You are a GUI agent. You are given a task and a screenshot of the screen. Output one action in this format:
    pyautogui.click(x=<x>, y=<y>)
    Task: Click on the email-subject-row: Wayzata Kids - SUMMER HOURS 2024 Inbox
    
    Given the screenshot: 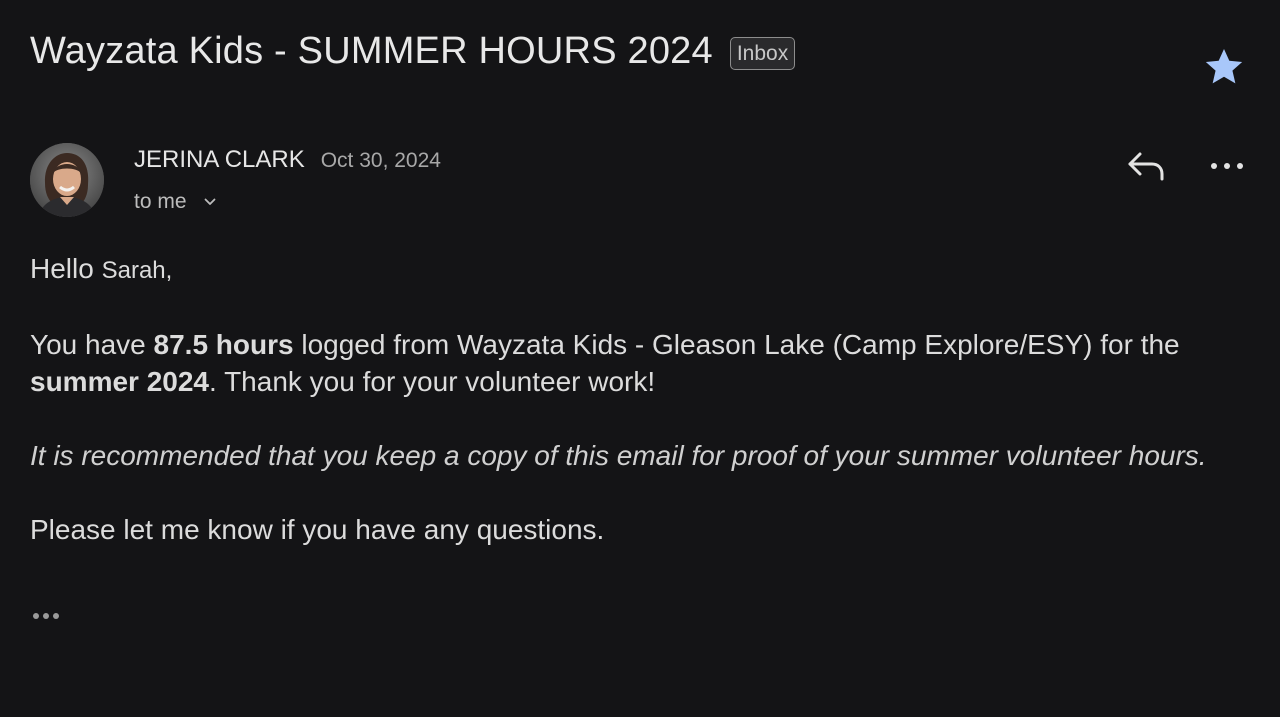 What is the action you would take?
    pyautogui.click(x=413, y=51)
    